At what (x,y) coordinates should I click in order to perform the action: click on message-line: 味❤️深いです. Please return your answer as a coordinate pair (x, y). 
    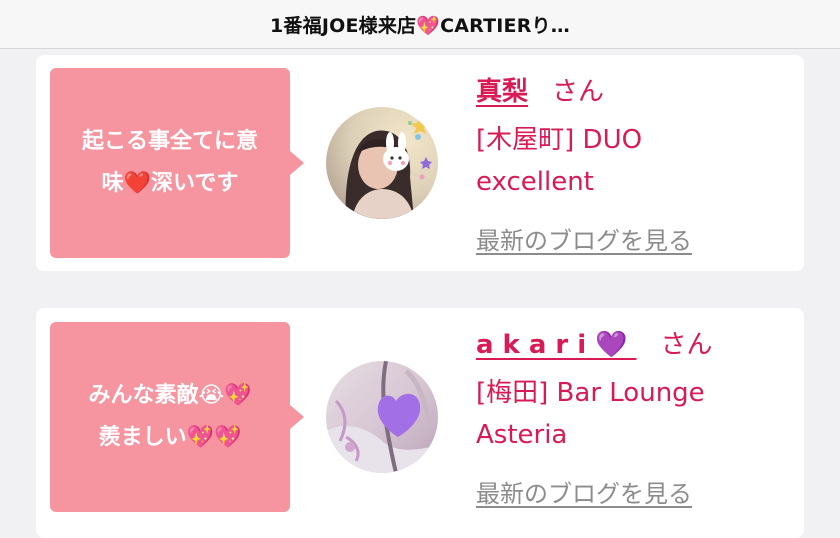
    Looking at the image, I should click on (170, 183).